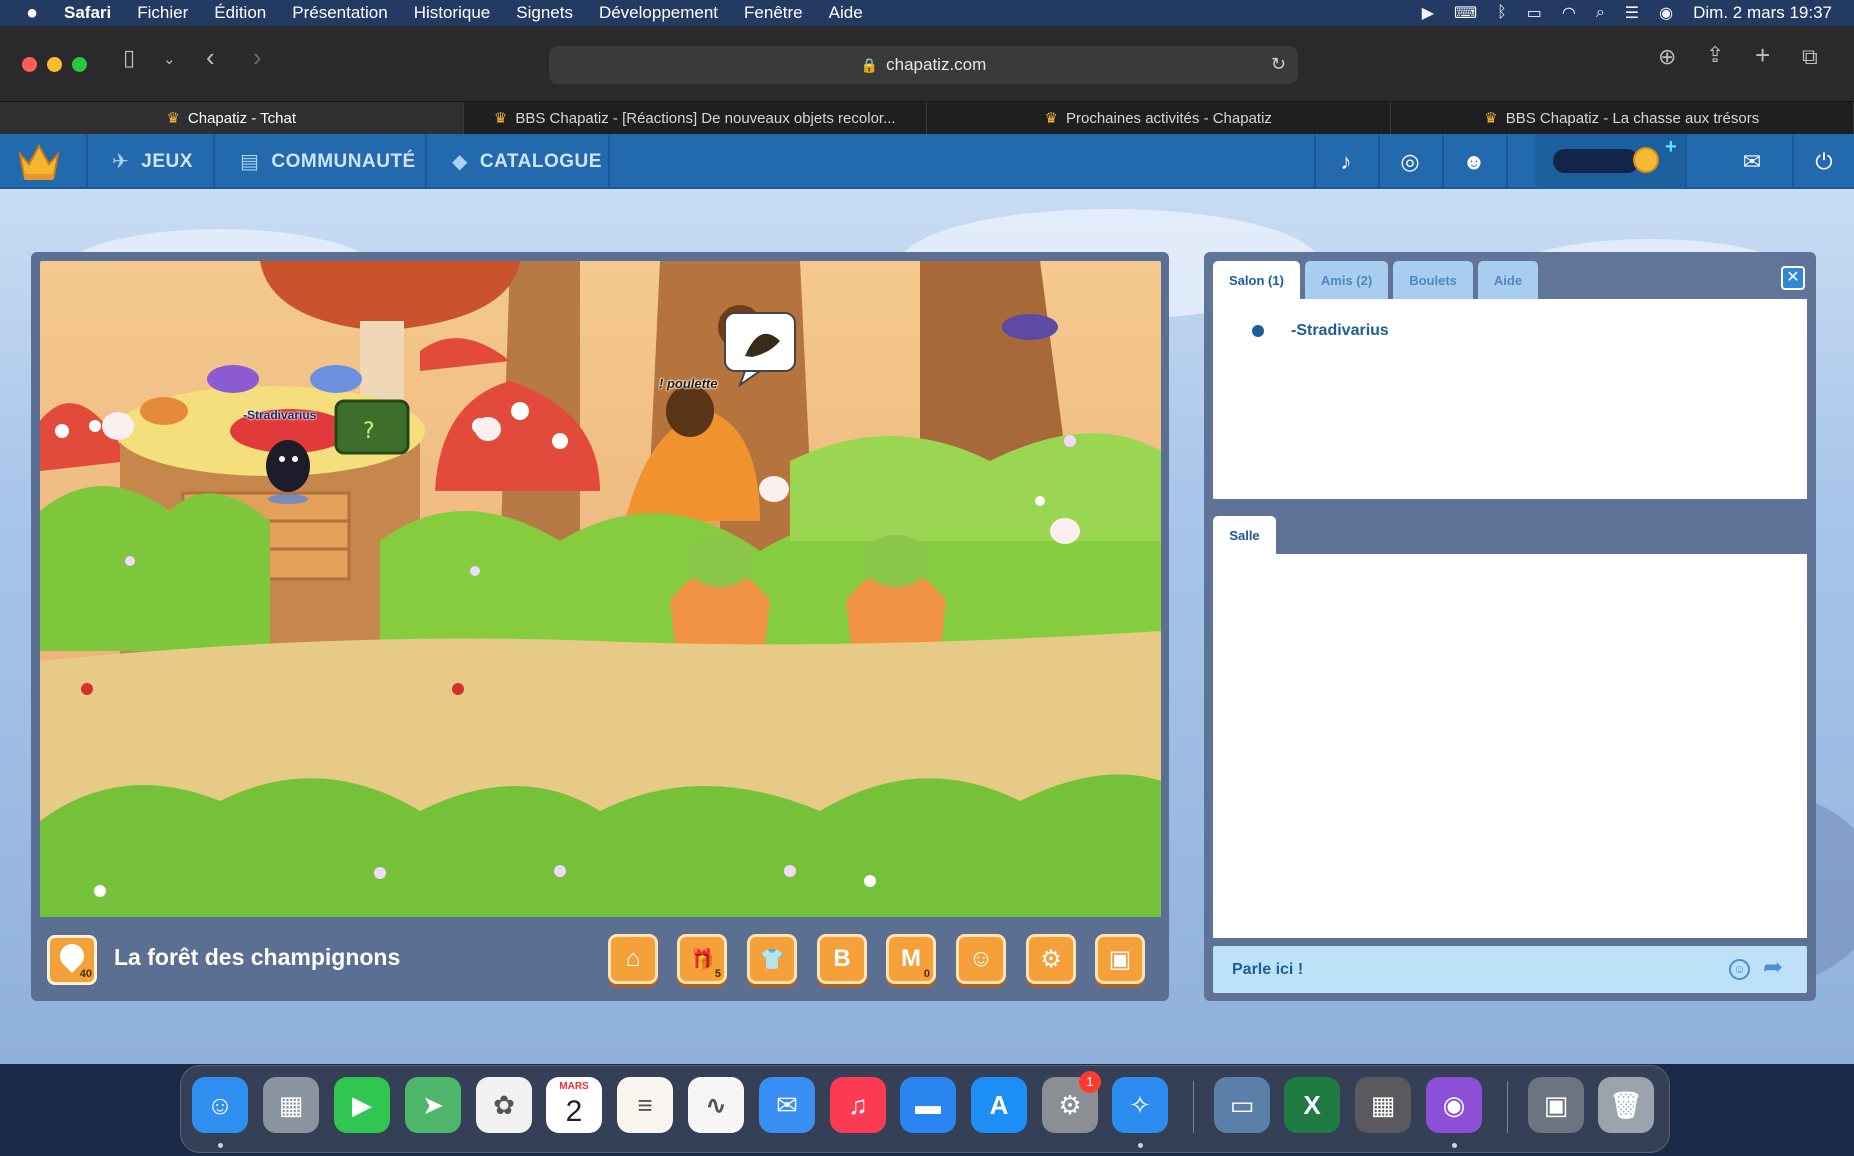  I want to click on settings-notification-badge: 1, so click(1090, 1082).